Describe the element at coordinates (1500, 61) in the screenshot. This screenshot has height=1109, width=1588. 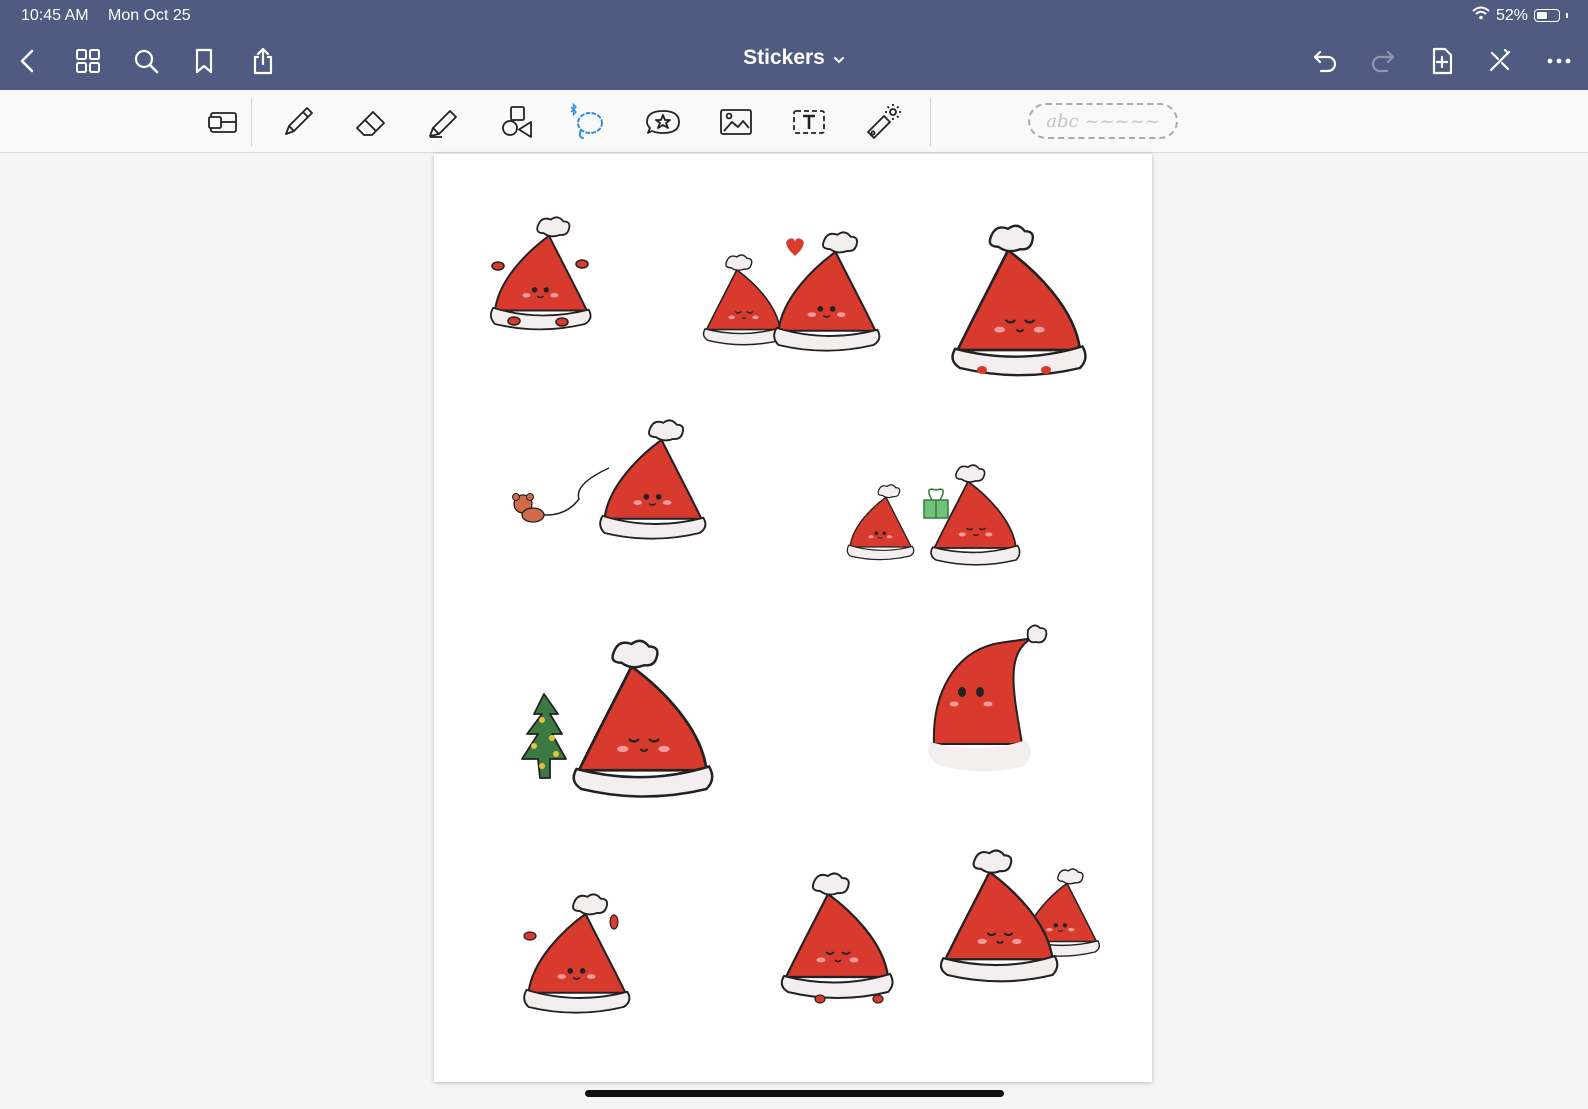
I see `close-tools-icon` at that location.